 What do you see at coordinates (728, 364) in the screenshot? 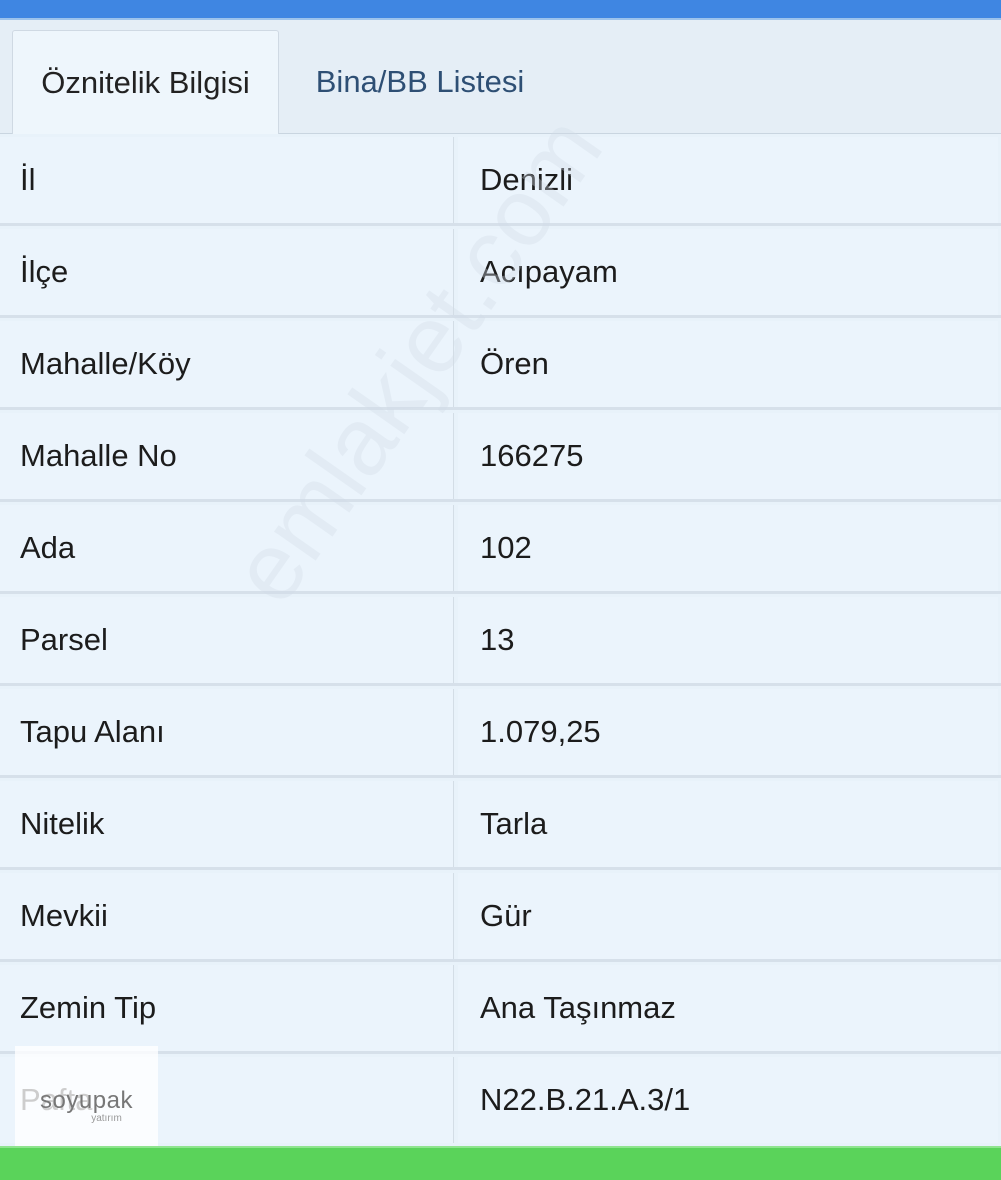
I see `row-value: Ören` at bounding box center [728, 364].